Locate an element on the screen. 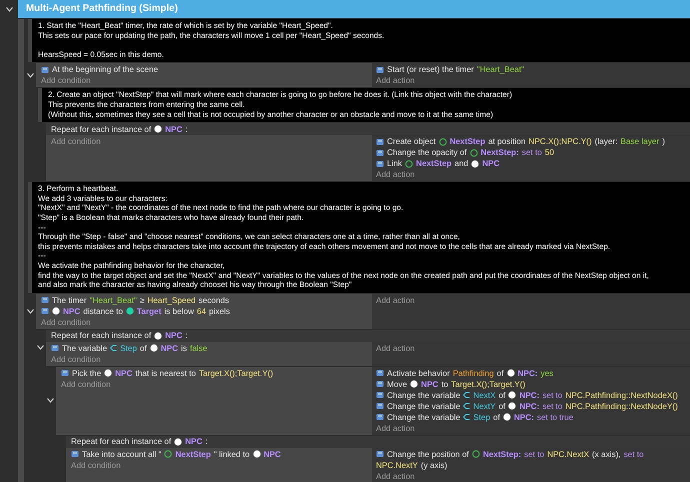 The width and height of the screenshot is (690, 482). behavior-name: Pathfinding is located at coordinates (473, 373).